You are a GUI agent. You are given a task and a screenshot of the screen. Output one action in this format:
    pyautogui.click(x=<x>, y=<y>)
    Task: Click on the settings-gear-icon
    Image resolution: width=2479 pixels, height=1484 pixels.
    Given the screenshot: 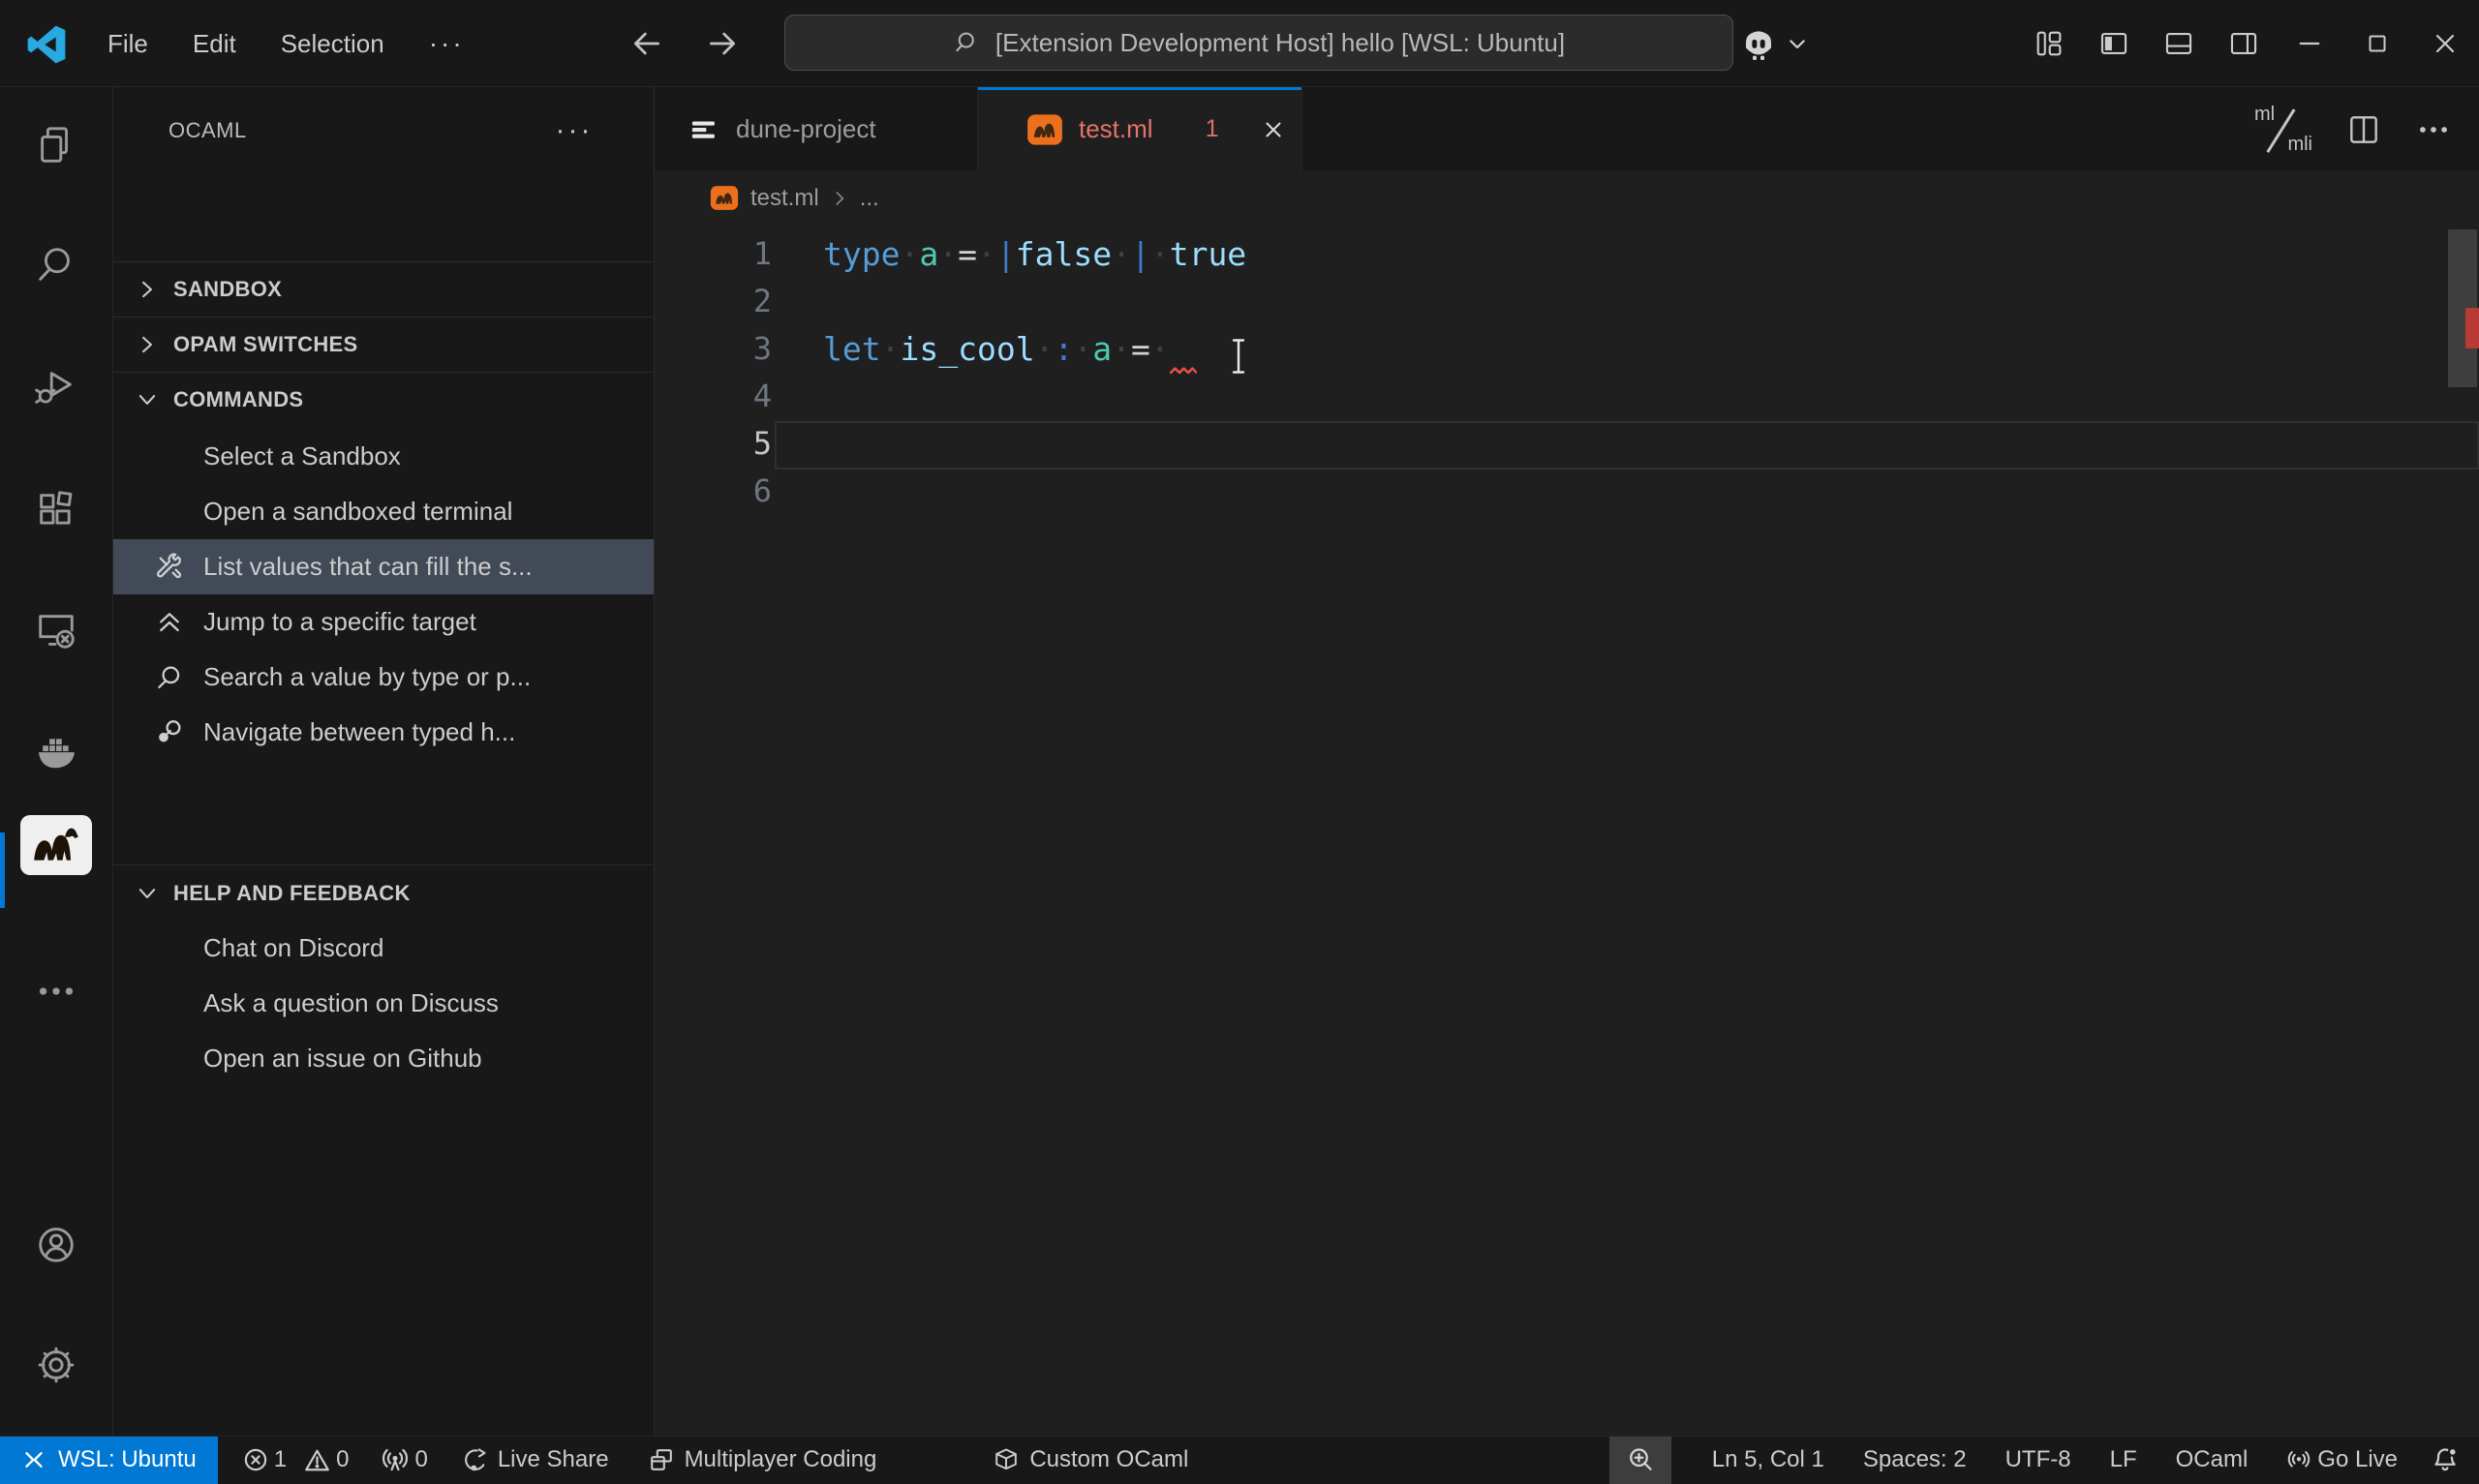 What is the action you would take?
    pyautogui.click(x=56, y=1365)
    